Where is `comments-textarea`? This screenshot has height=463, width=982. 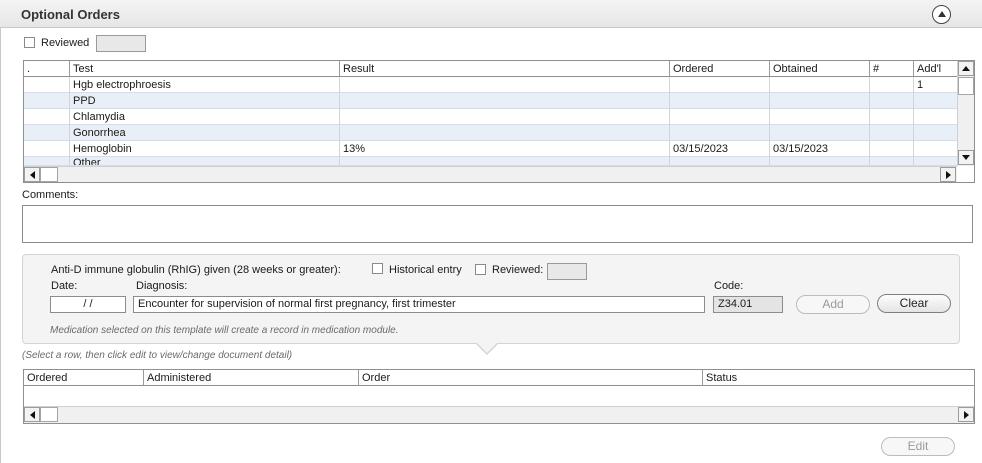
comments-textarea is located at coordinates (497, 224).